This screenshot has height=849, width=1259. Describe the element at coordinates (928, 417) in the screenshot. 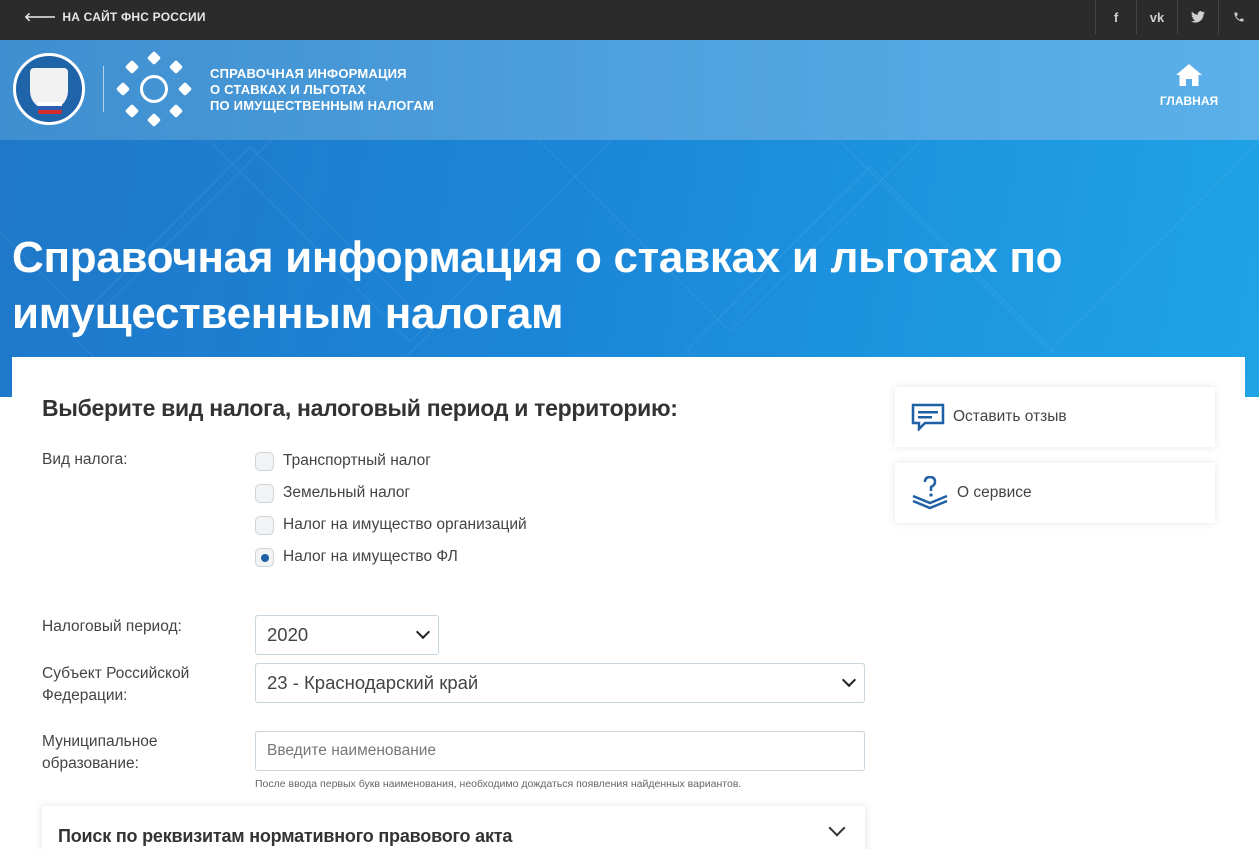

I see `chat-feedback-icon` at that location.